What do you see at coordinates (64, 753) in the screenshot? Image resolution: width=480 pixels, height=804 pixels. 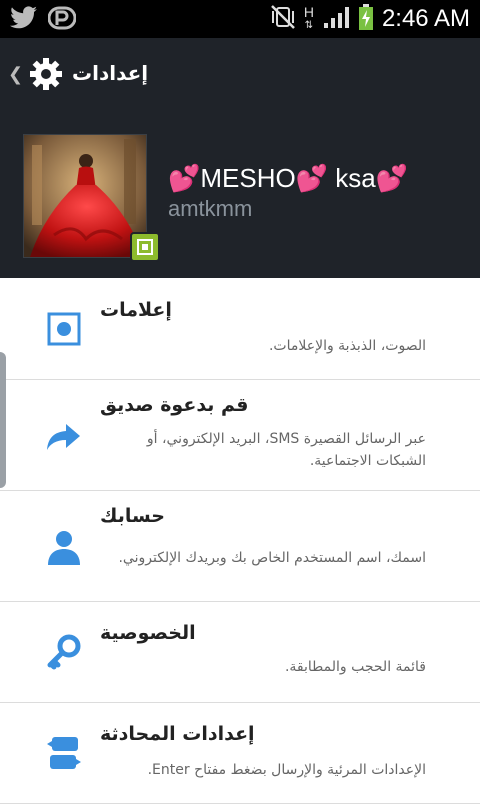 I see `chat-settings-icon` at bounding box center [64, 753].